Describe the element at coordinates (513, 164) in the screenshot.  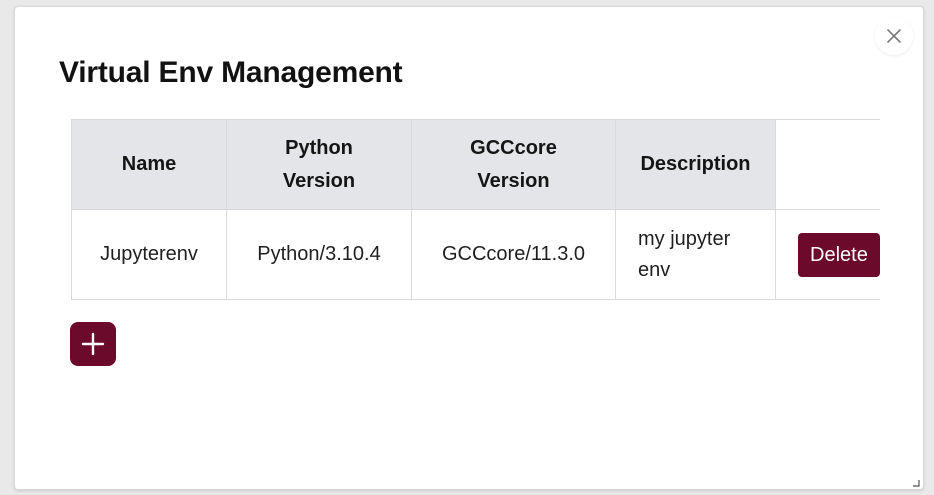
I see `column-header-gcccore-version: GCCcore Version` at that location.